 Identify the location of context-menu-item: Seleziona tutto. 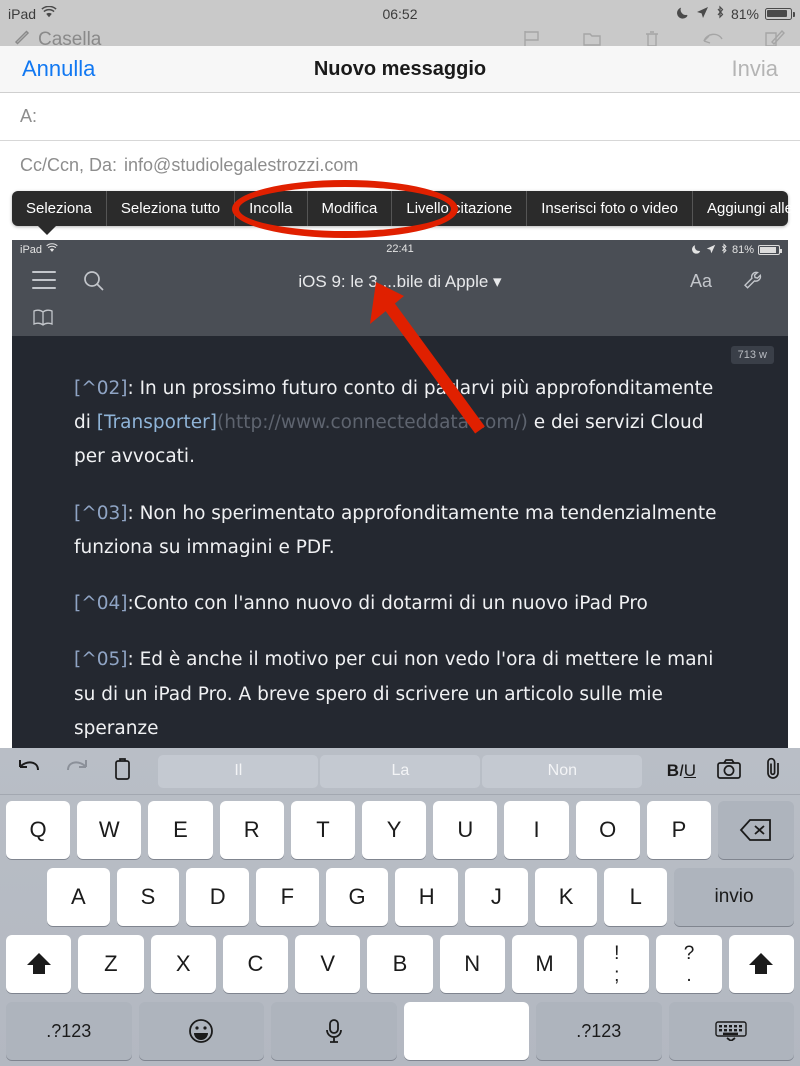
(171, 208).